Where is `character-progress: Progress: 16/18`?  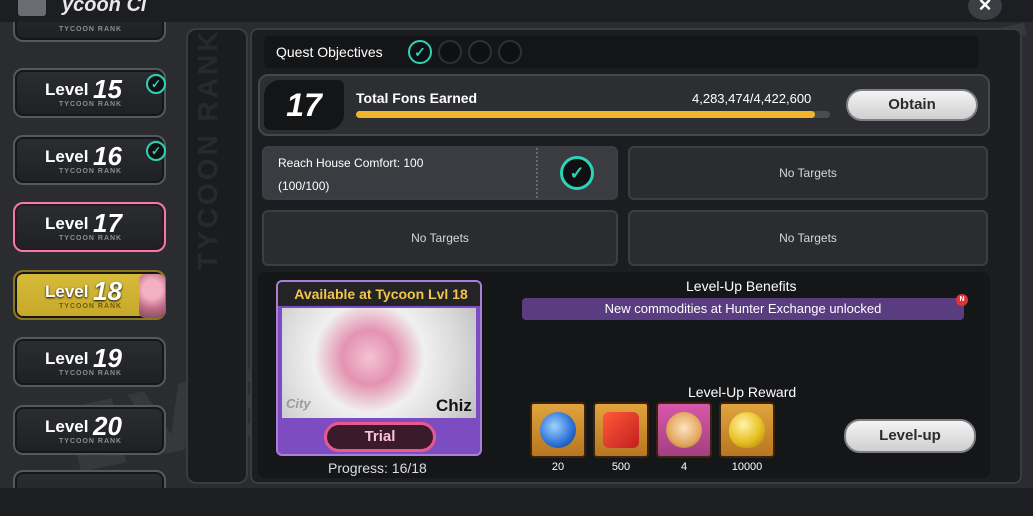
character-progress: Progress: 16/18 is located at coordinates (377, 468).